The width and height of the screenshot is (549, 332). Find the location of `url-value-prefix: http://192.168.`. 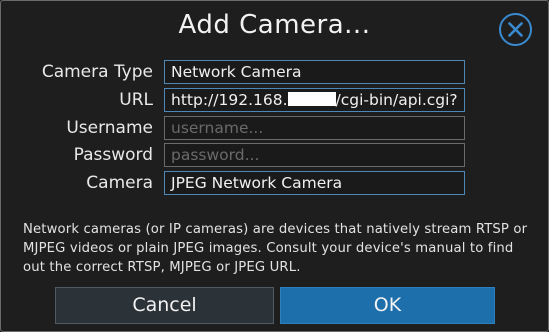

url-value-prefix: http://192.168. is located at coordinates (229, 100).